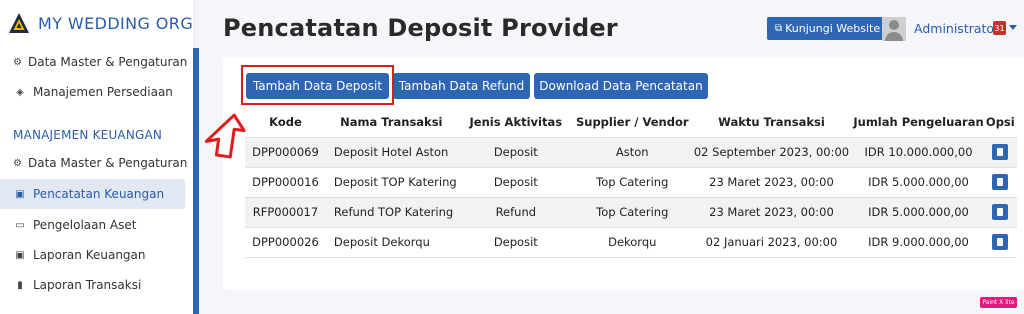 The height and width of the screenshot is (314, 1024). What do you see at coordinates (771, 152) in the screenshot?
I see `cell-waktu: 02 September 2023, 00:00` at bounding box center [771, 152].